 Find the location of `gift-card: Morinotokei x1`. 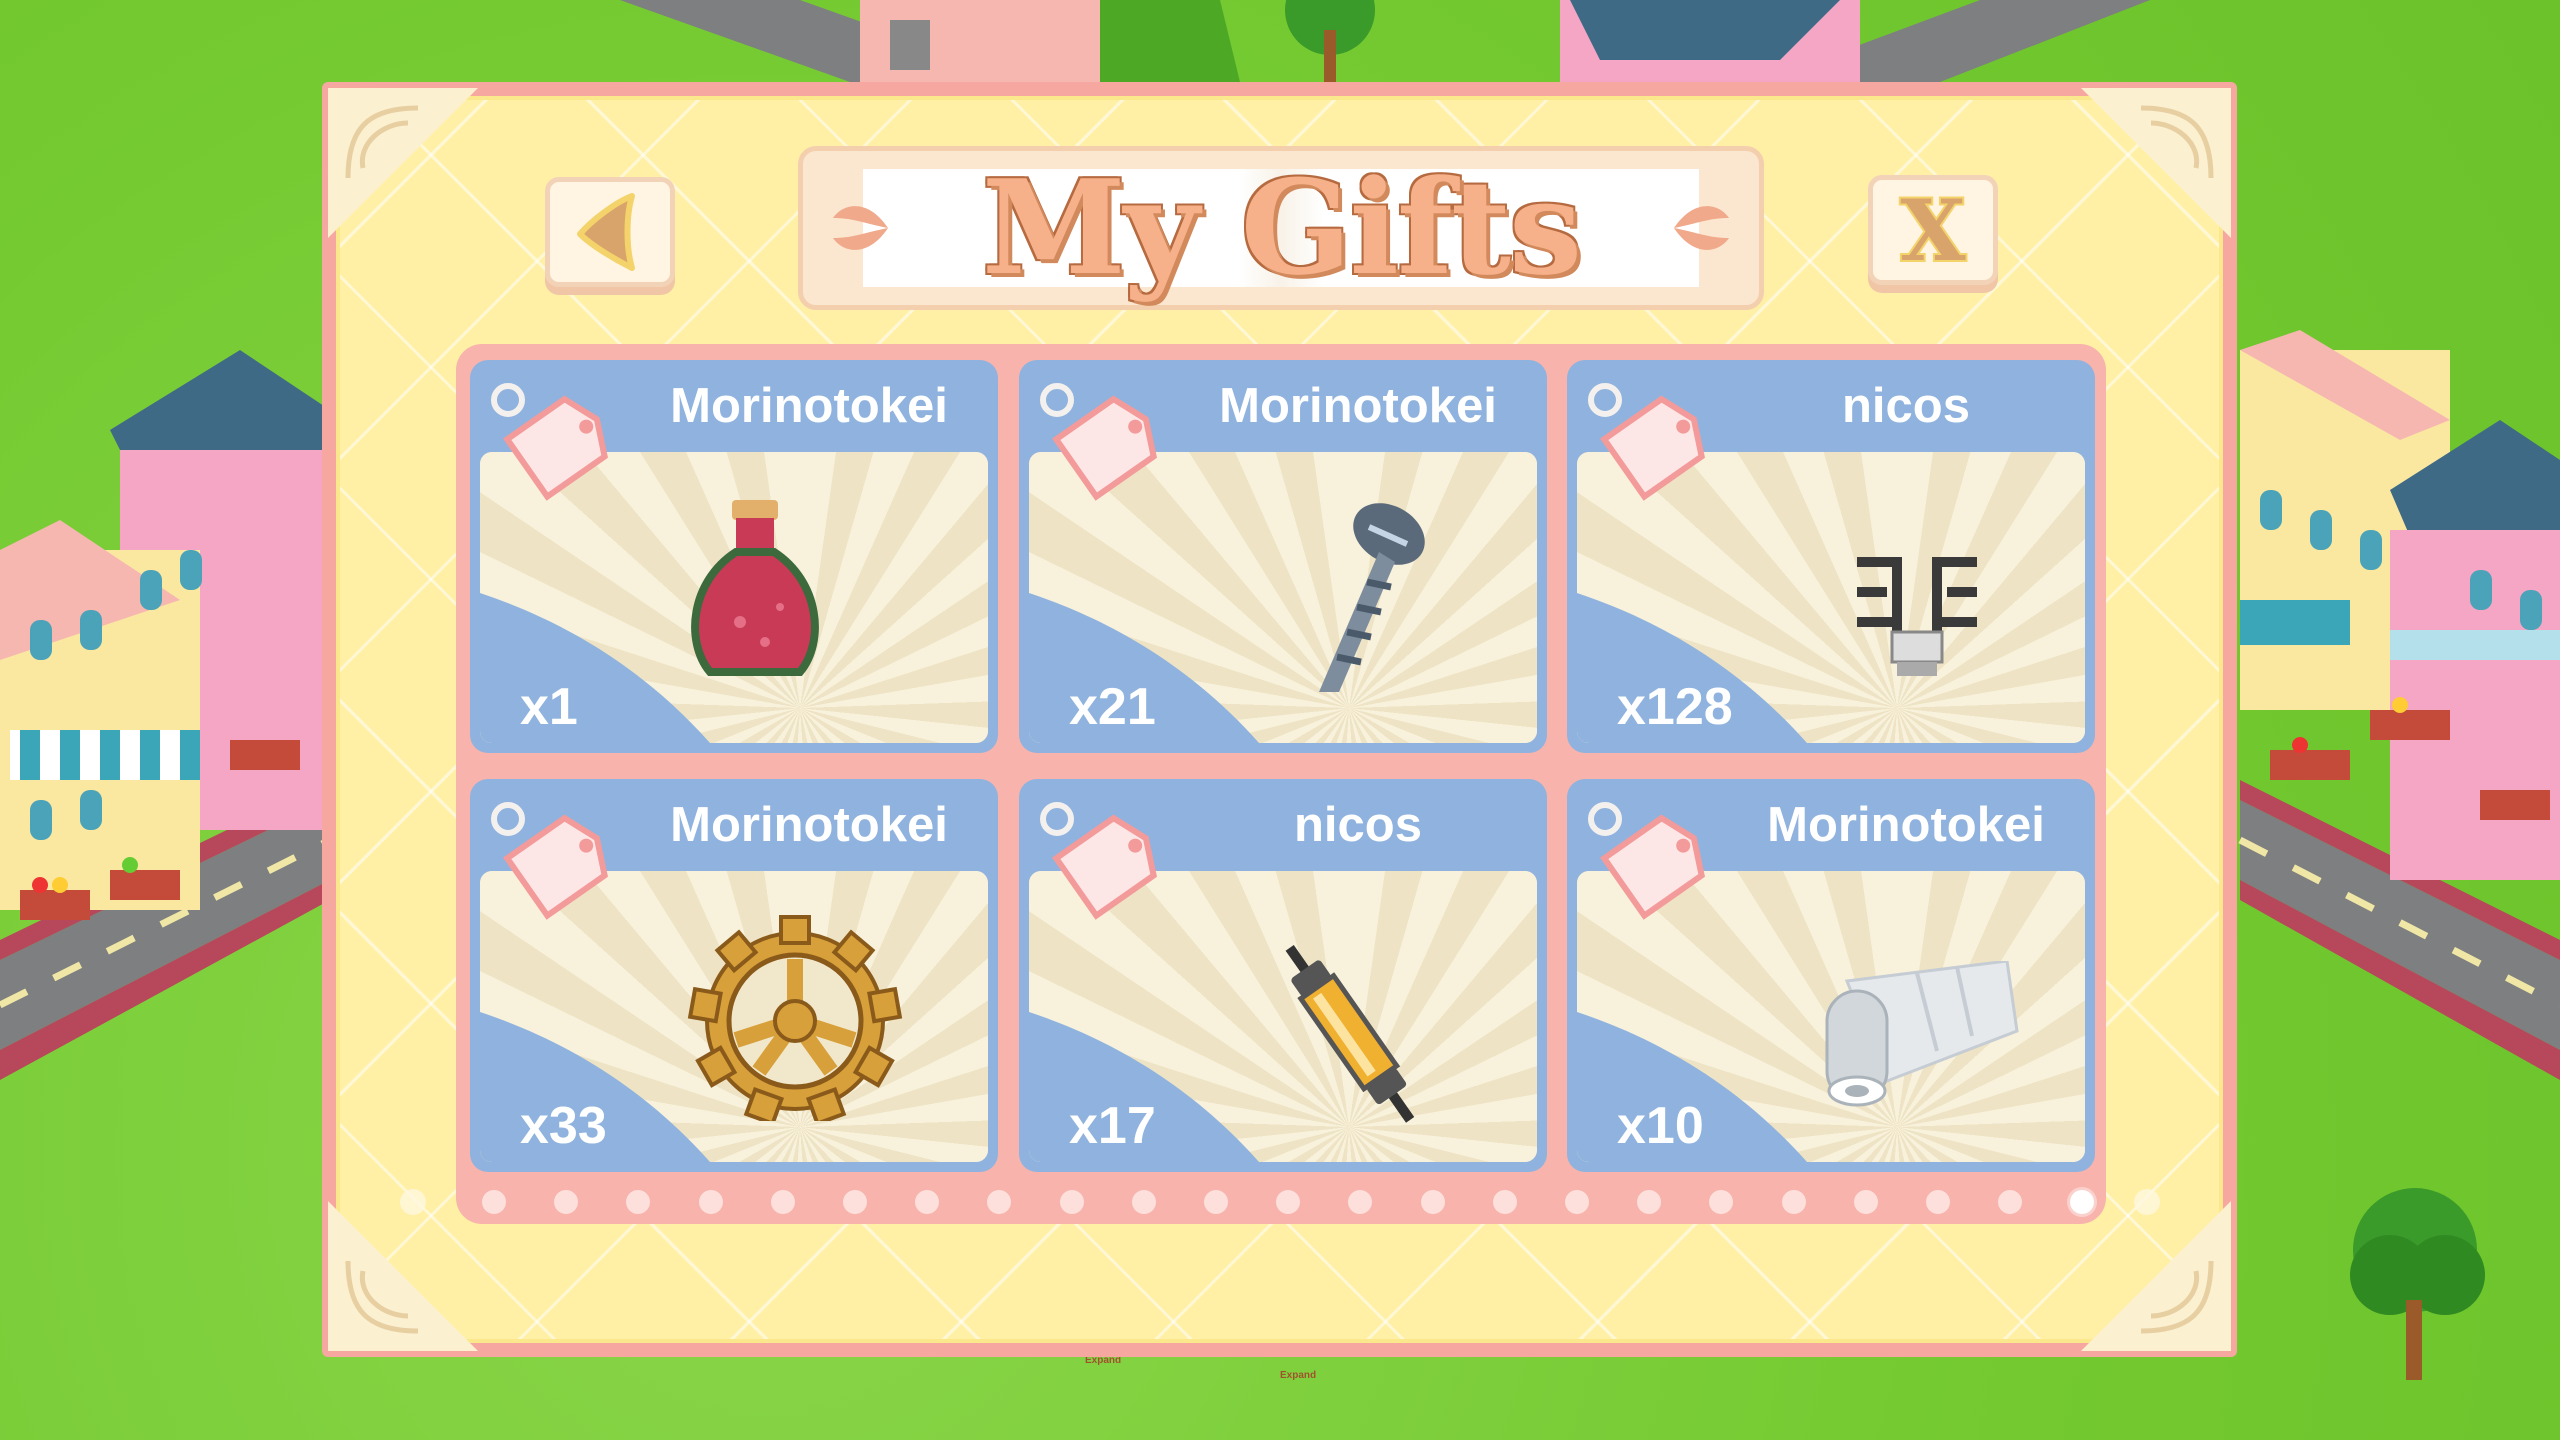

gift-card: Morinotokei x1 is located at coordinates (734, 556).